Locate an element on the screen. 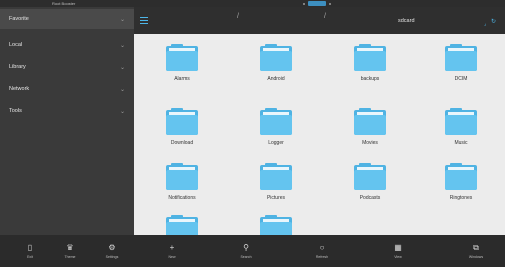 The width and height of the screenshot is (505, 267). app-title: Root Booster is located at coordinates (64, 3).